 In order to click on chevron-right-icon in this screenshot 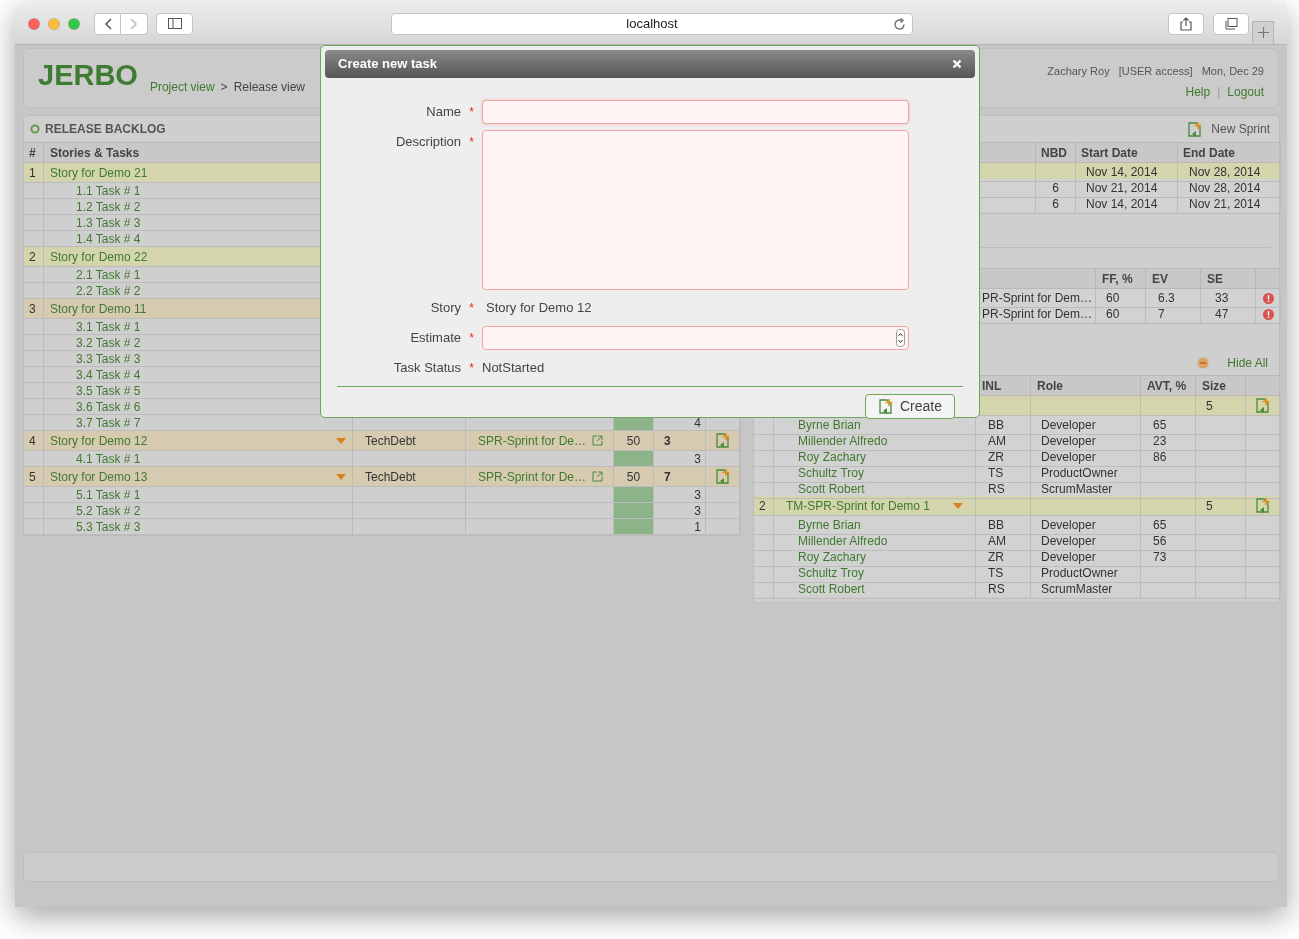, I will do `click(134, 23)`.